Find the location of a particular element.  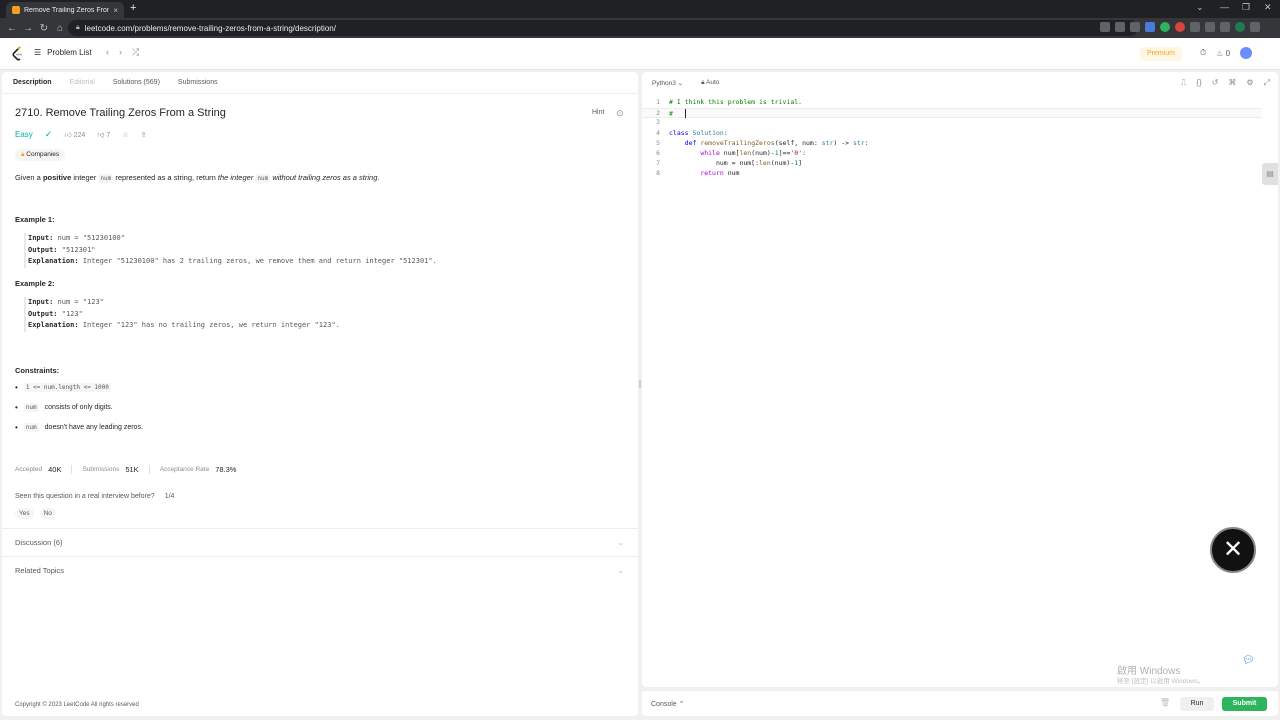

maximize-icon: ❐ is located at coordinates (1246, 7).